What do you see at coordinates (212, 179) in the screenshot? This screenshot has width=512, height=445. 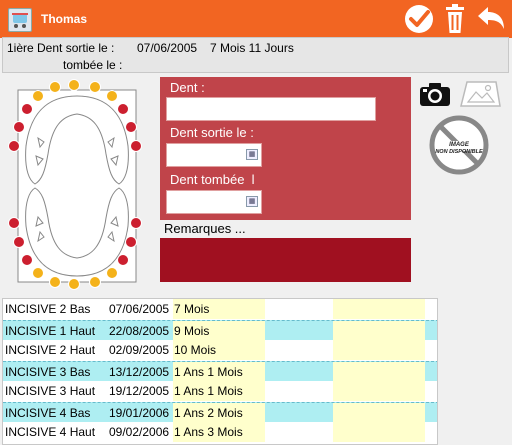 I see `fallen-date-label: Dent tombée l` at bounding box center [212, 179].